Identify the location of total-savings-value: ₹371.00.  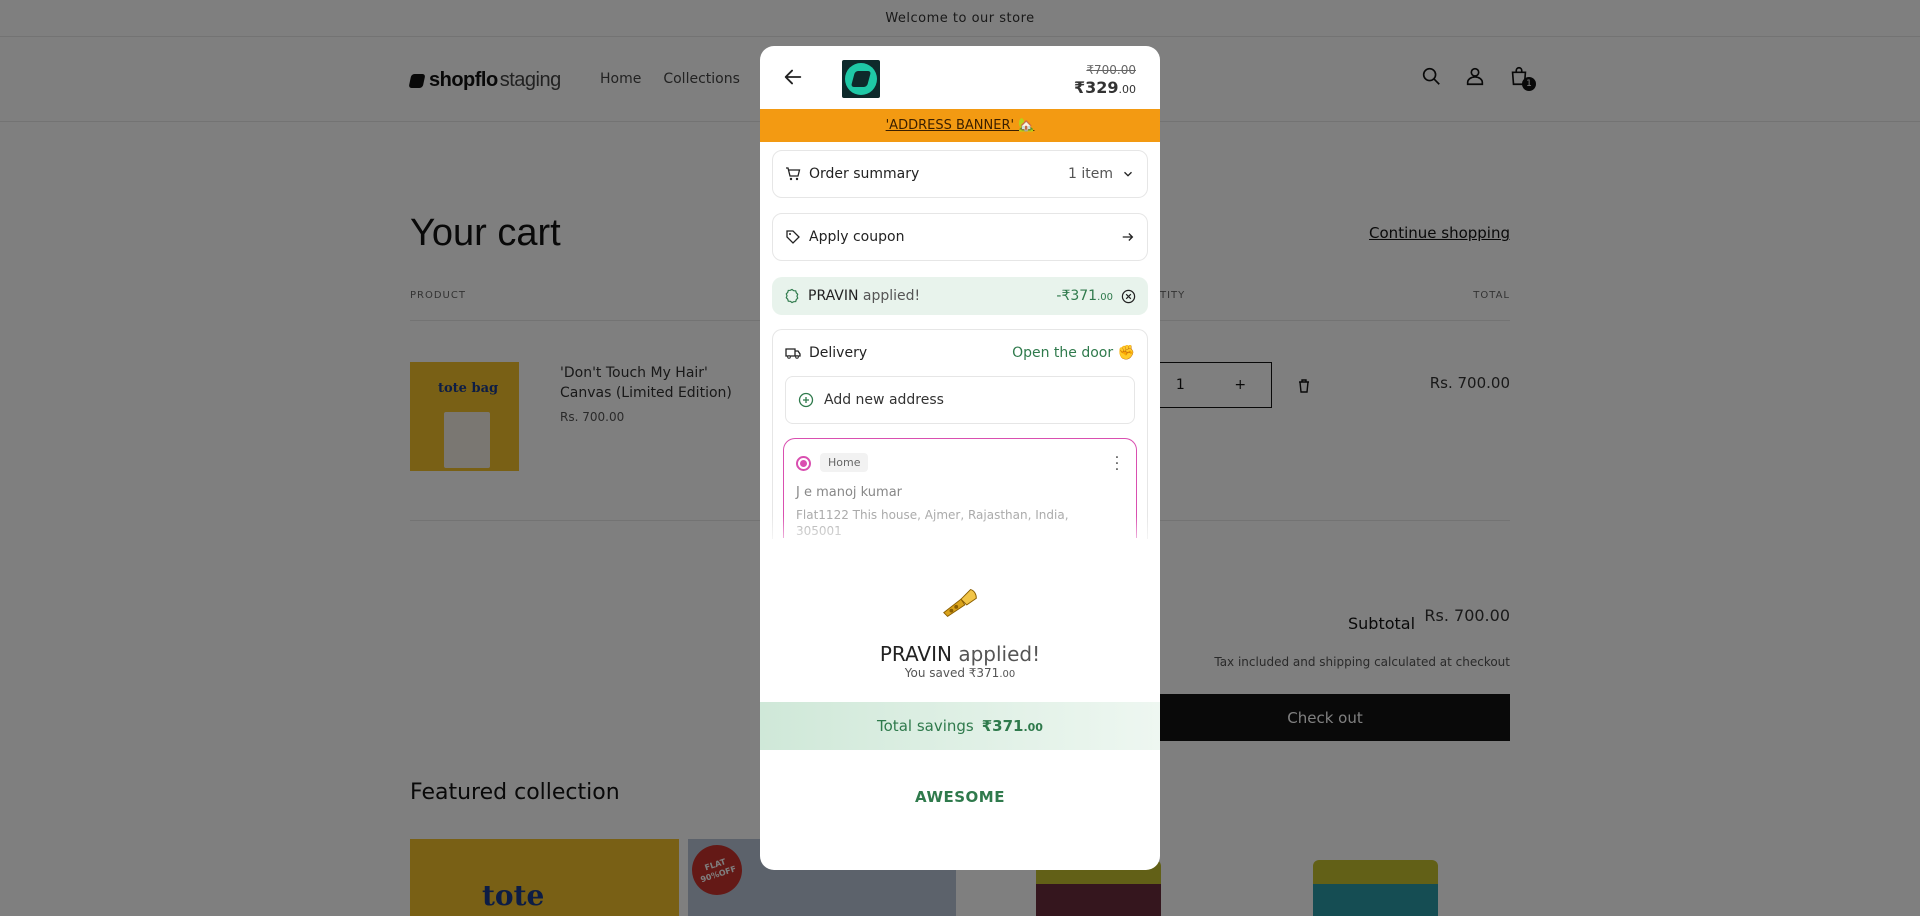
(1012, 726).